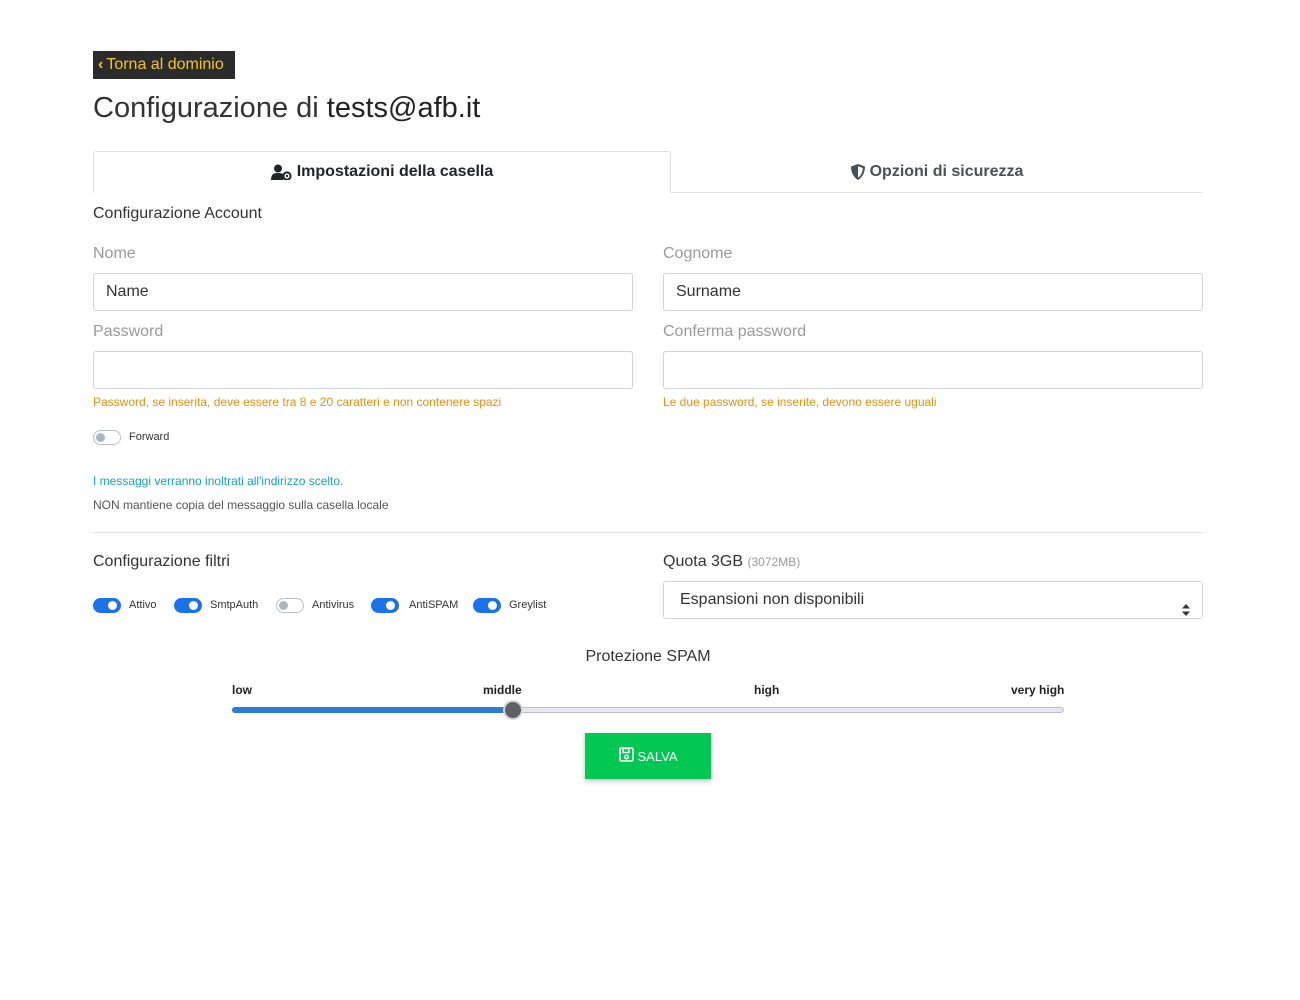  Describe the element at coordinates (946, 171) in the screenshot. I see `tab-security-options-label: Opzioni di sicurezza` at that location.